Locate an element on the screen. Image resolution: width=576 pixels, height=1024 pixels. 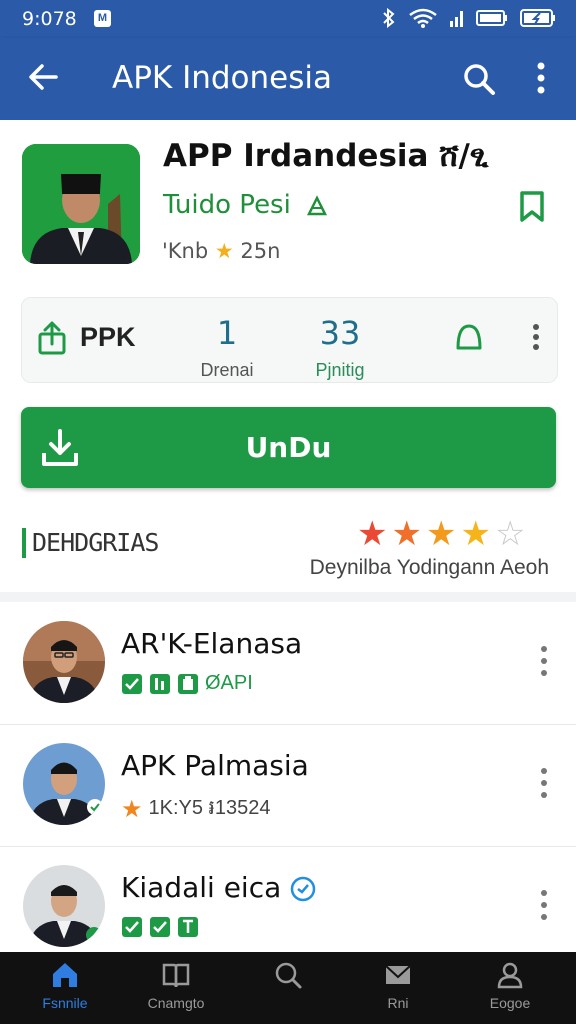
list-item: AR'K-Elanasa ØAPI is located at coordinates (288, 663).